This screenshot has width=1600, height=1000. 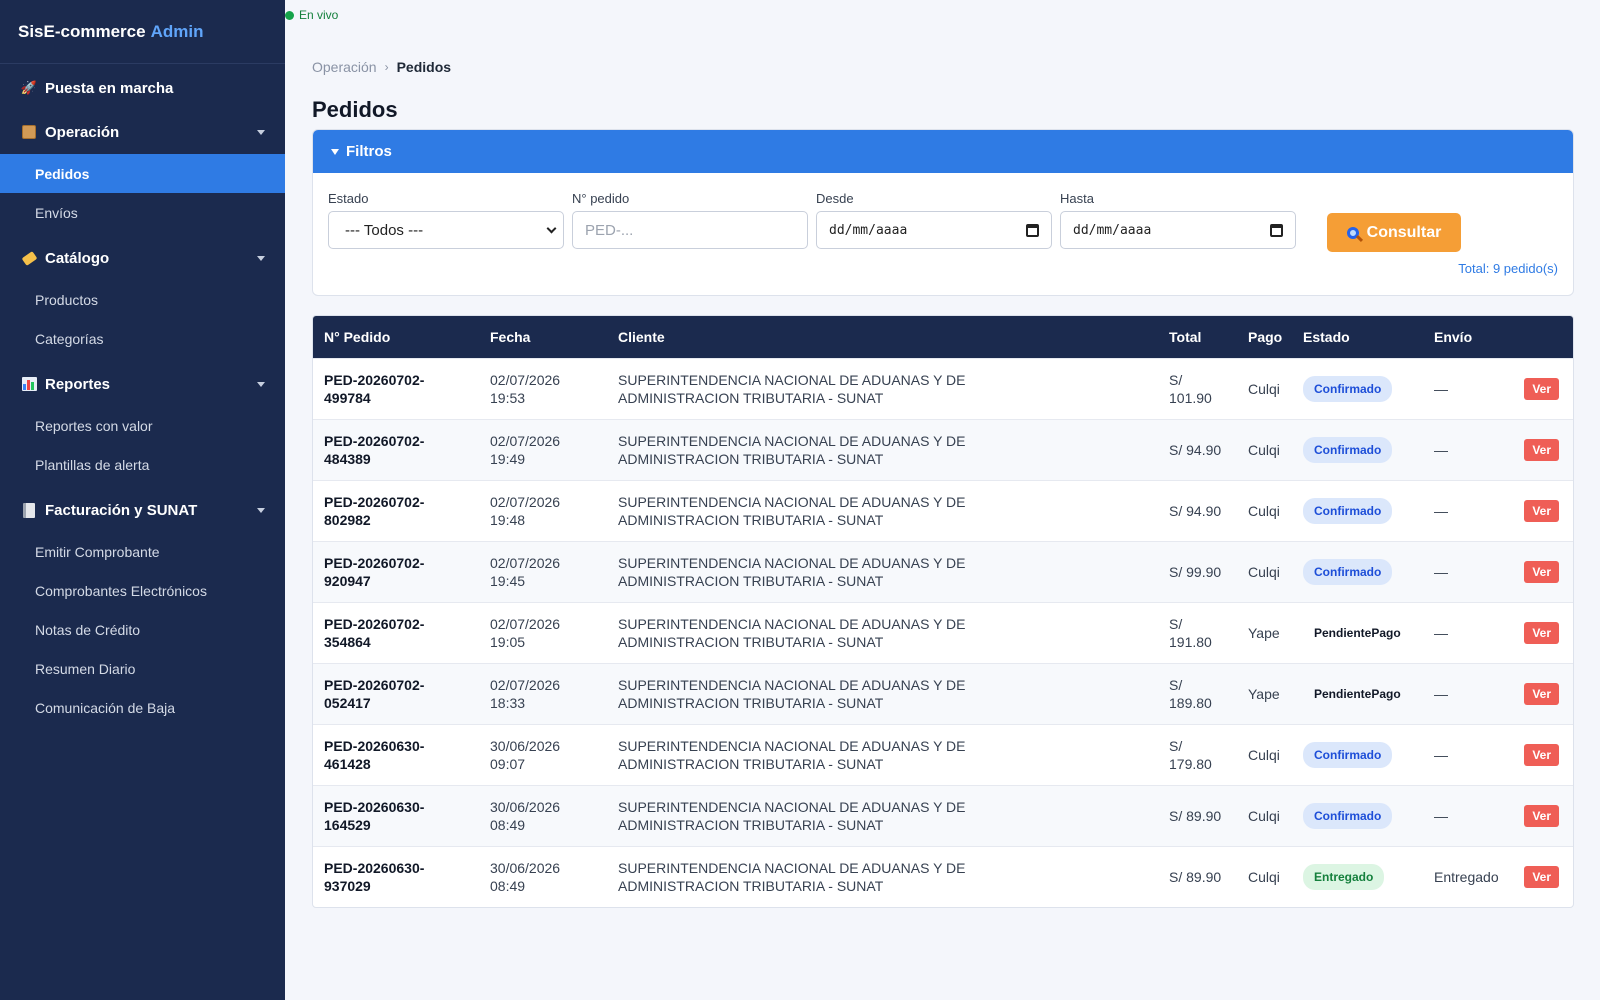 I want to click on breadcrumb-parent: Operación, so click(x=344, y=67).